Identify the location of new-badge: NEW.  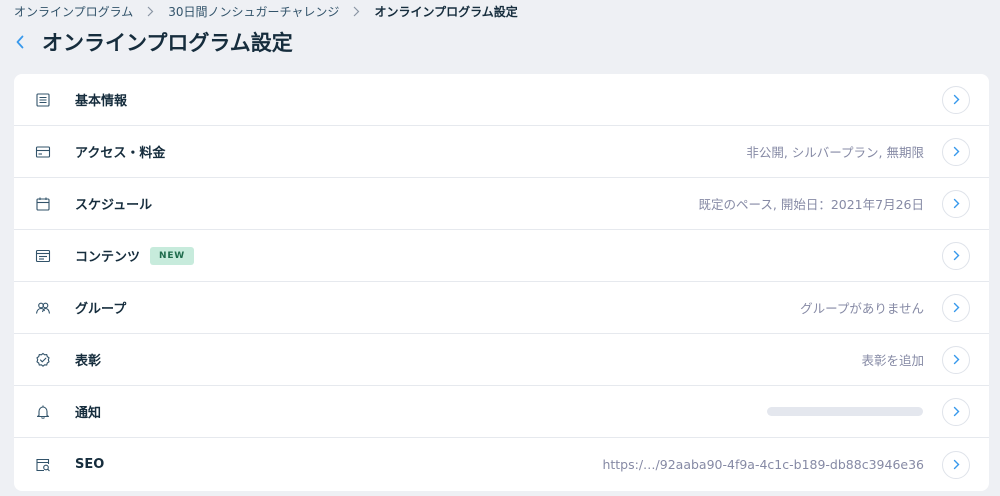
(172, 255).